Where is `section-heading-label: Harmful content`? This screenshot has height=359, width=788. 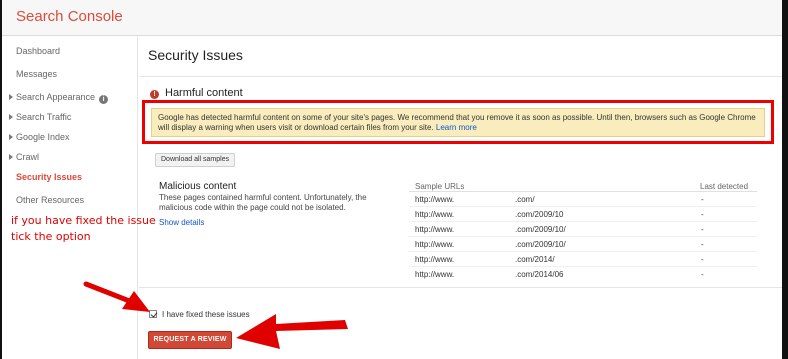 section-heading-label: Harmful content is located at coordinates (204, 93).